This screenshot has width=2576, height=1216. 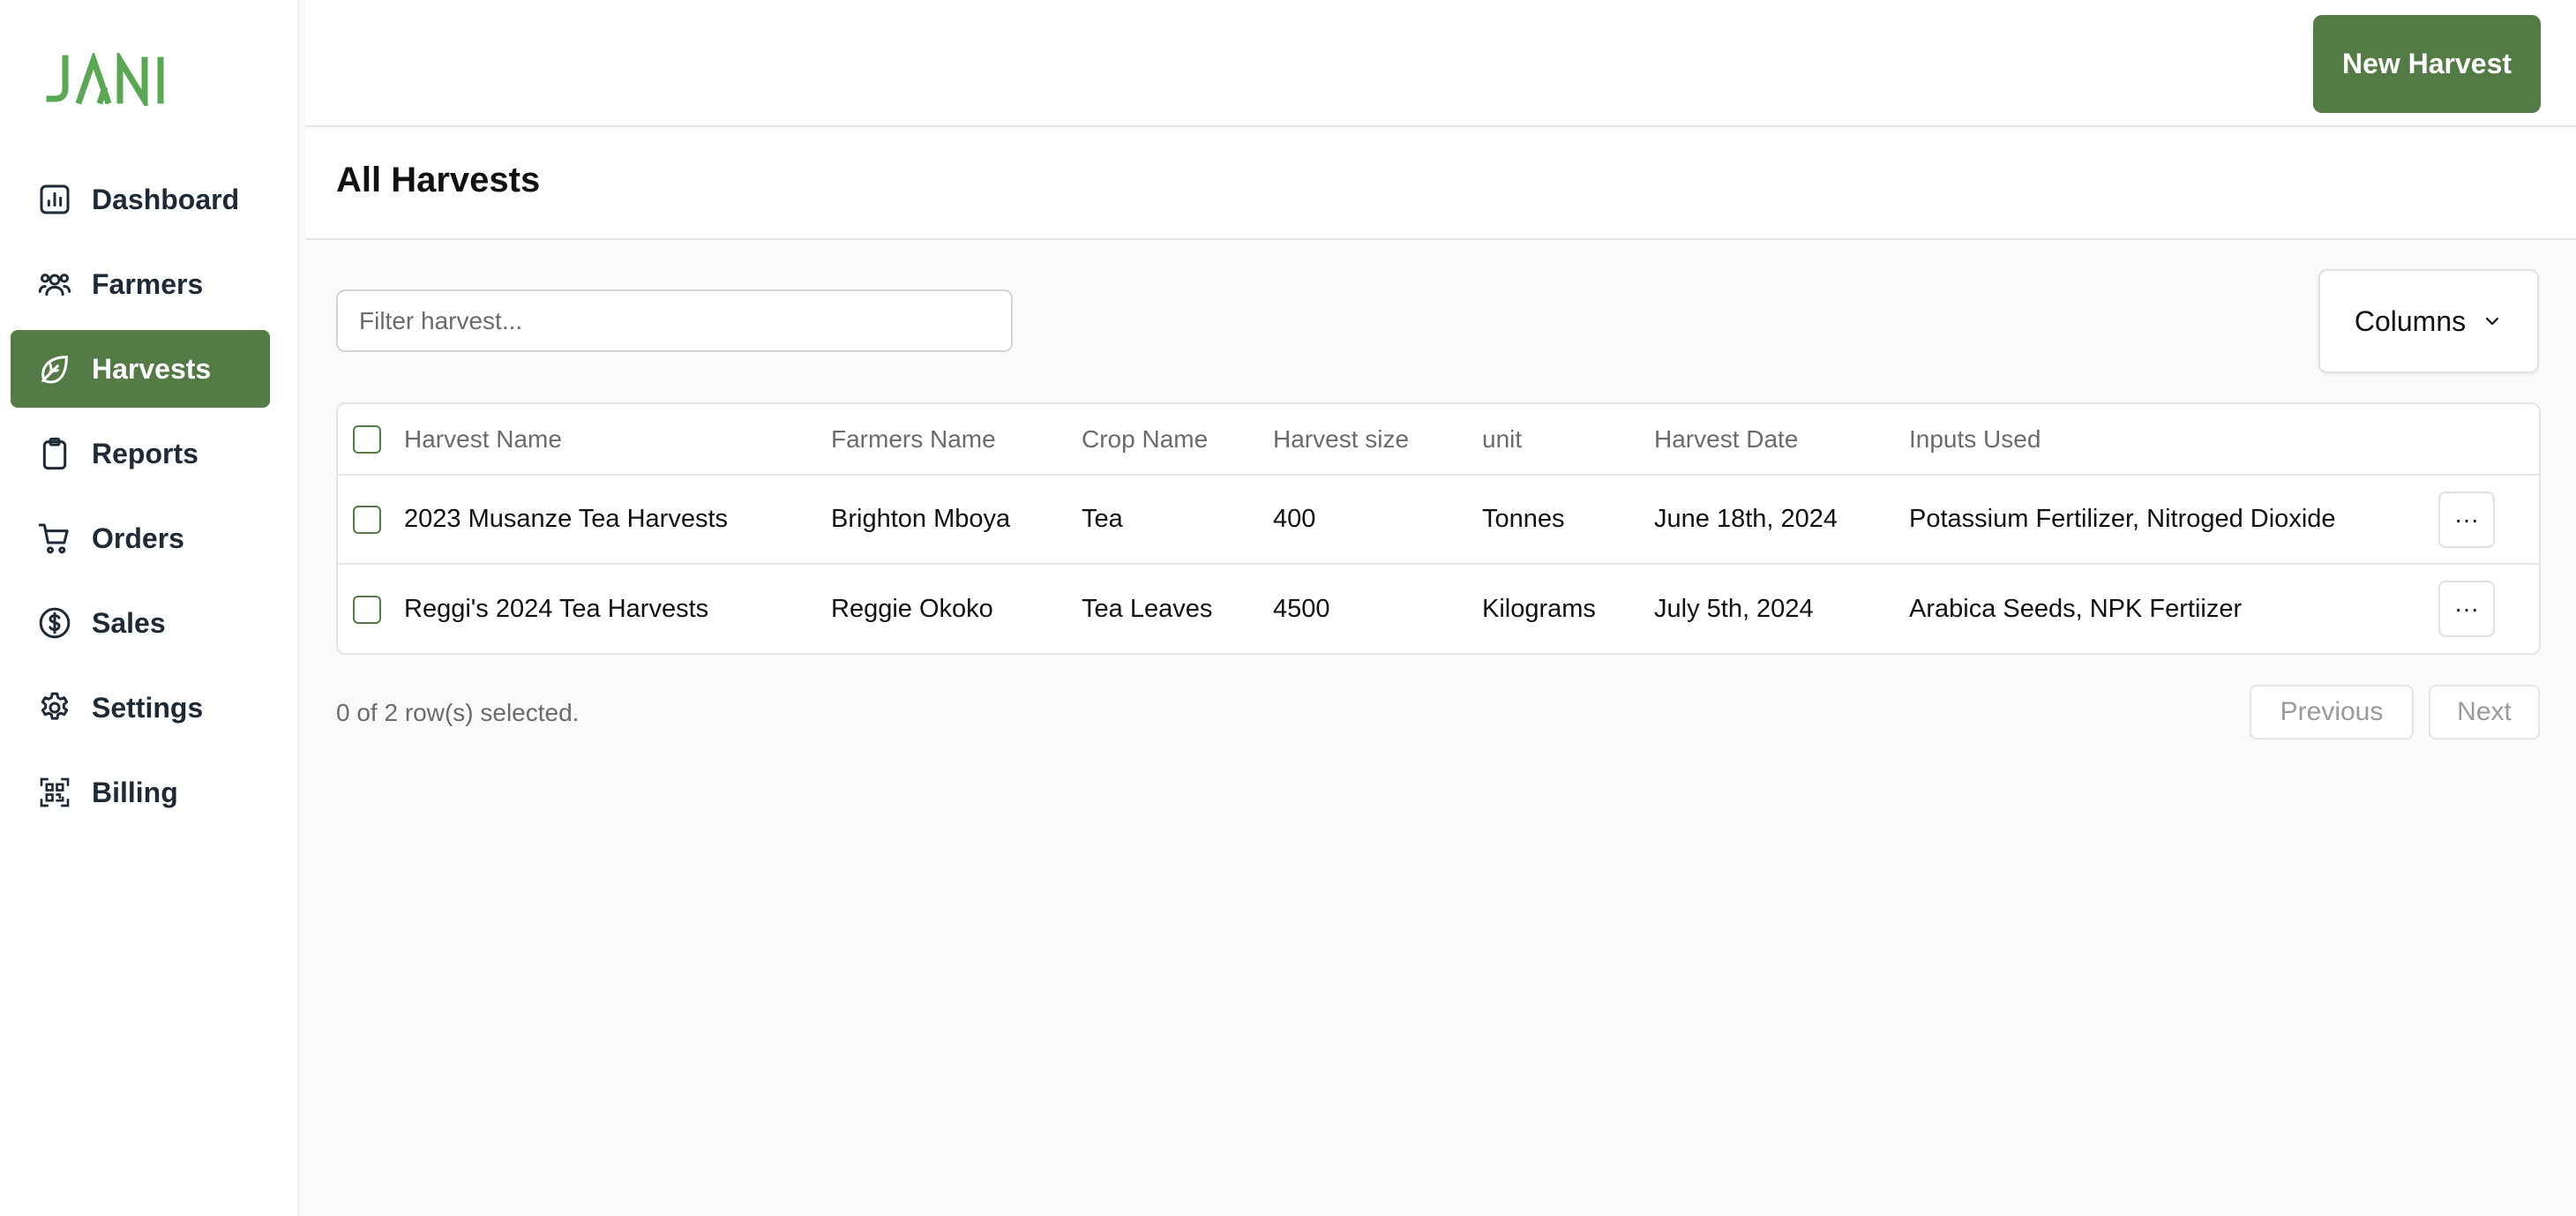 What do you see at coordinates (2493, 321) in the screenshot?
I see `chevron-down-icon` at bounding box center [2493, 321].